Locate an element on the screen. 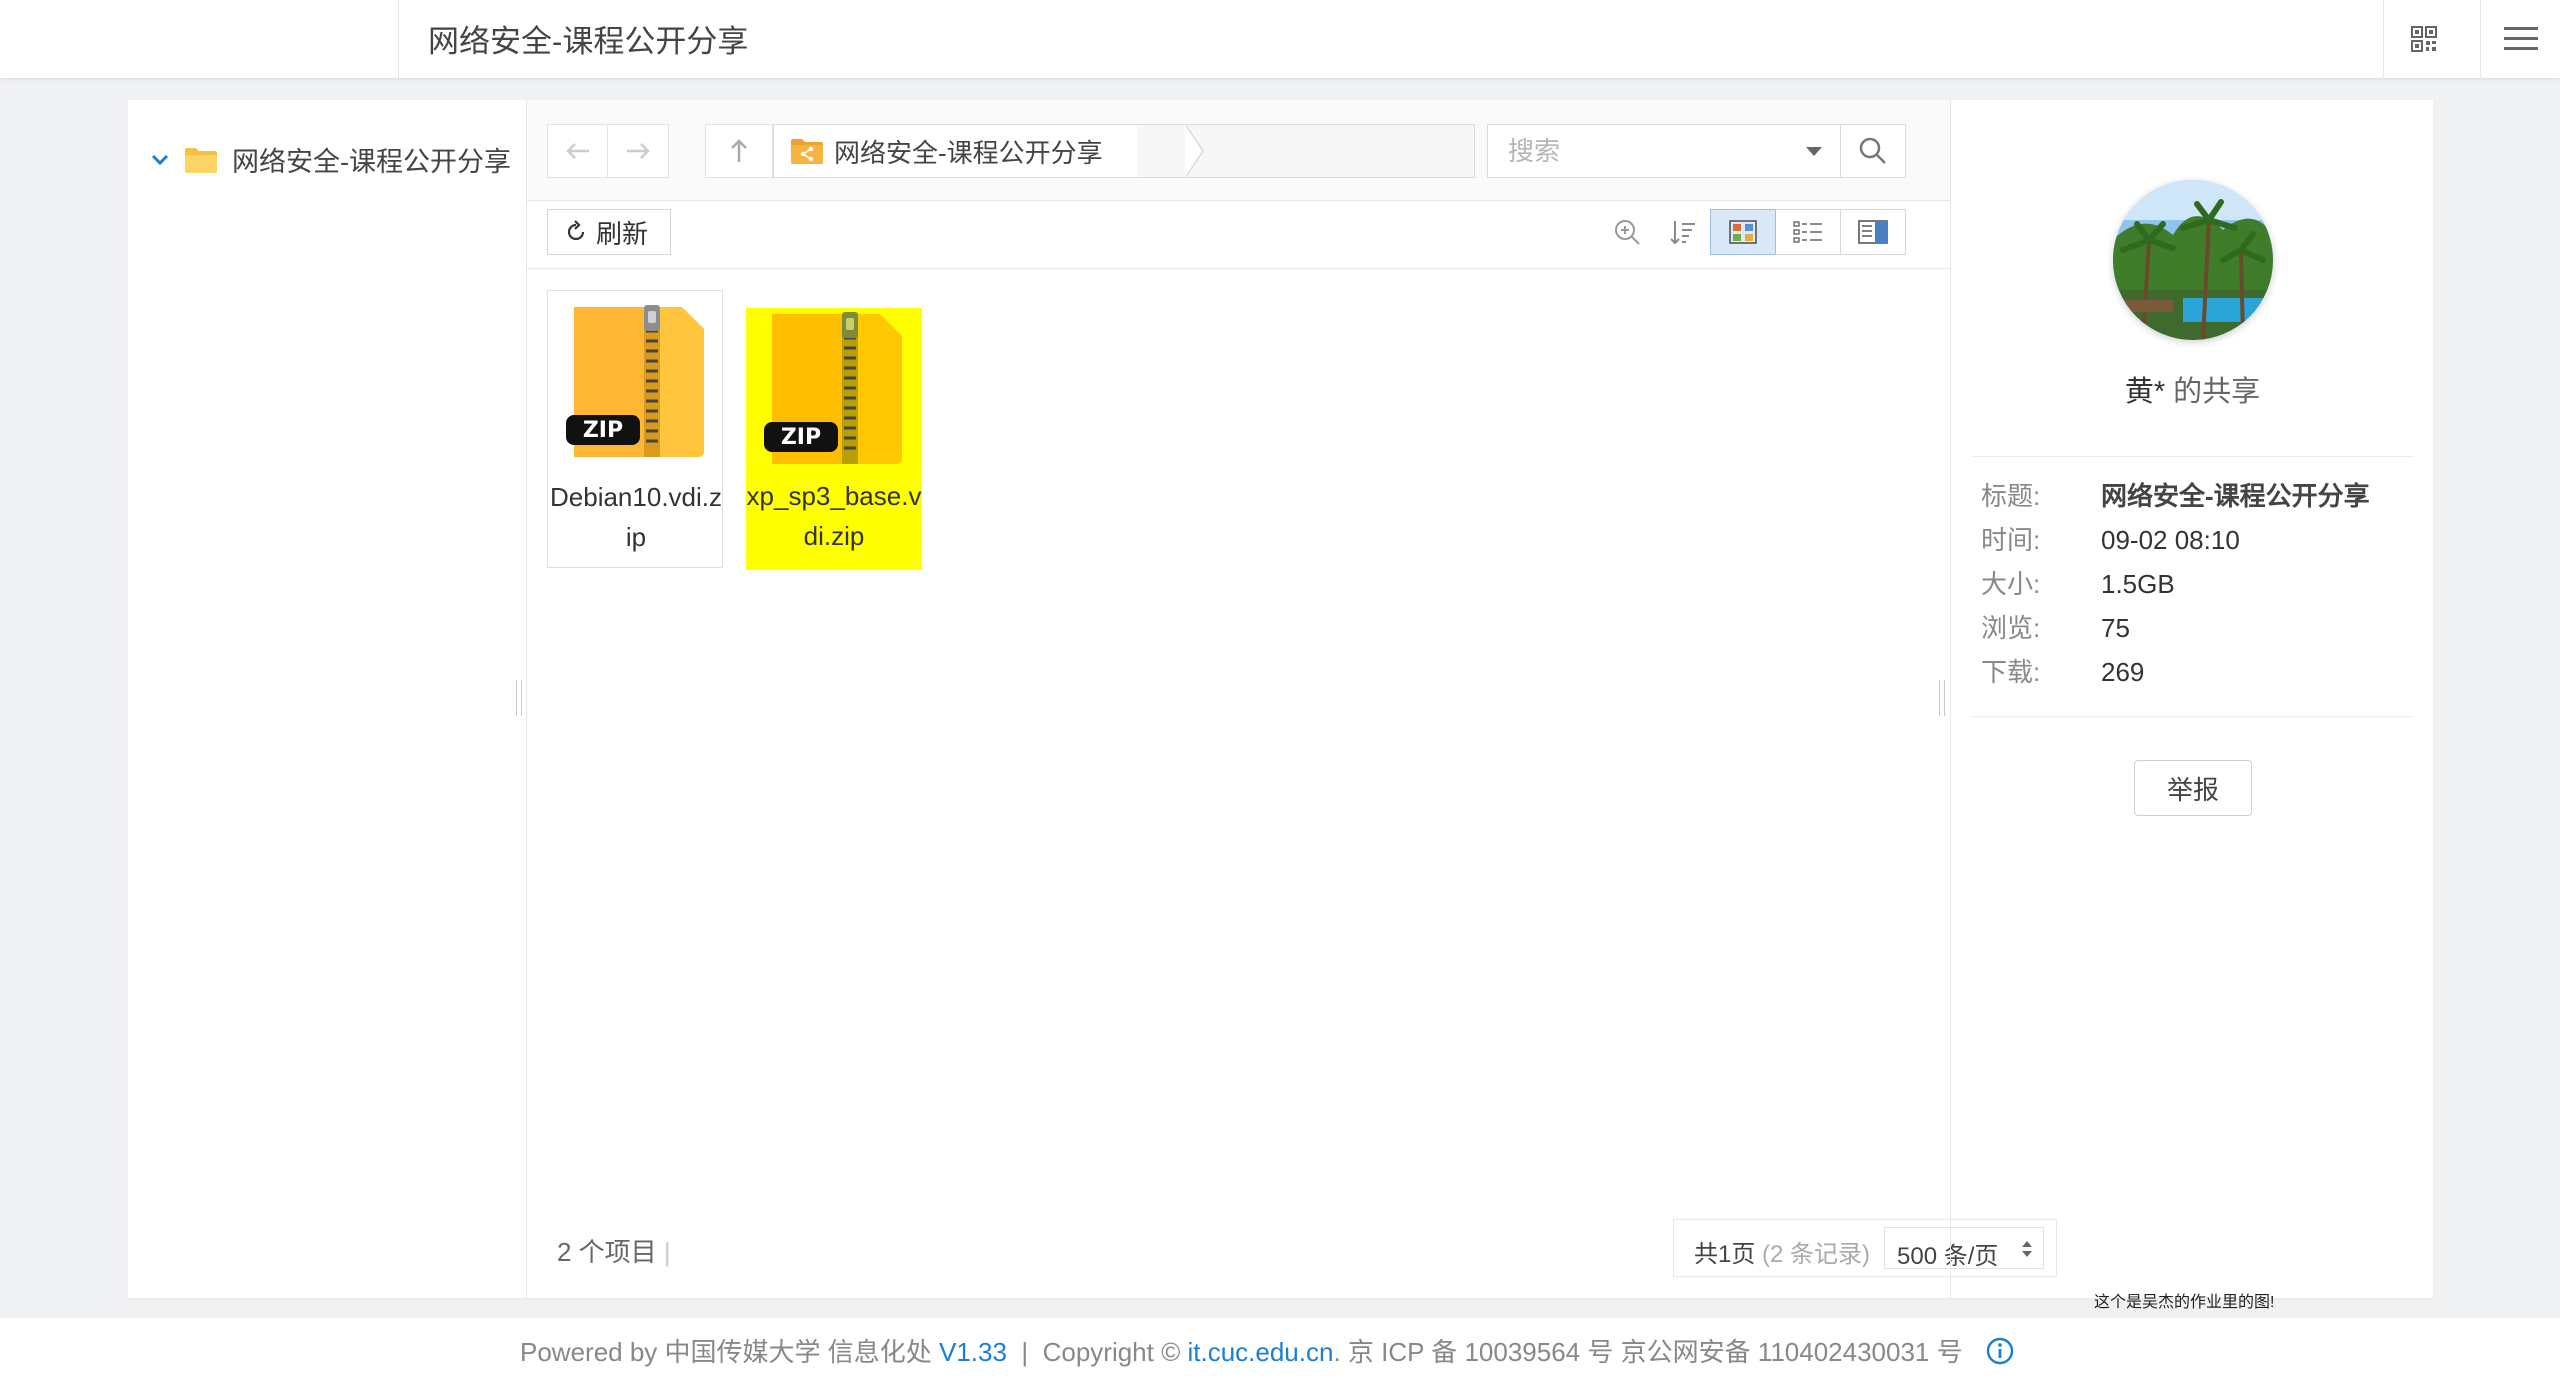  items-count: 2 个项目 | is located at coordinates (614, 1250).